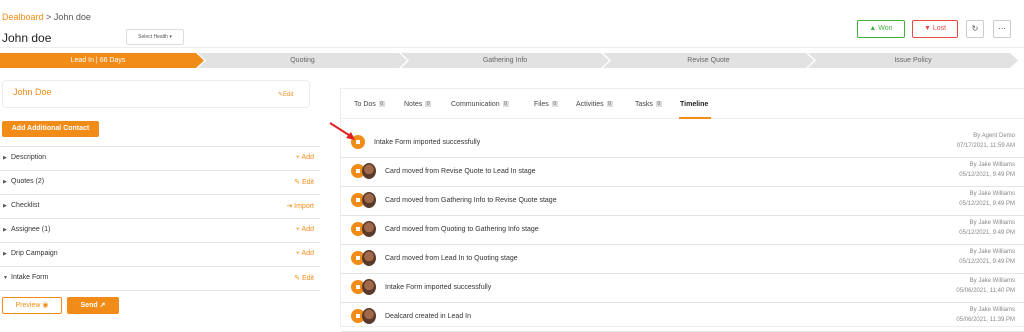 The image size is (1024, 332). Describe the element at coordinates (590, 104) in the screenshot. I see `tab-label: Activities` at that location.